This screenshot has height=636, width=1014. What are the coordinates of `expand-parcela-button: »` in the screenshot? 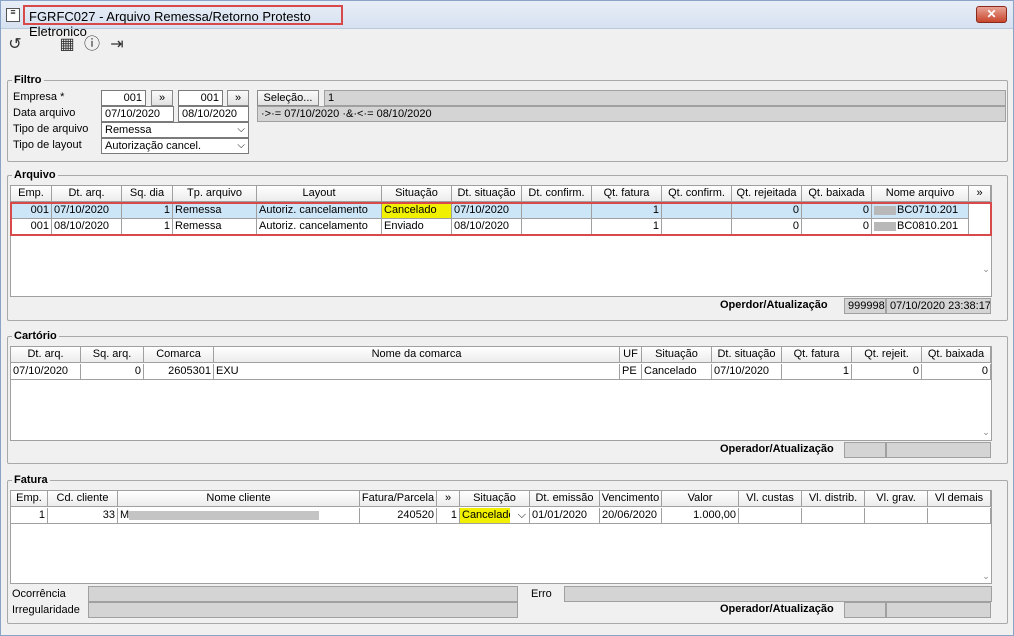 It's located at (448, 499).